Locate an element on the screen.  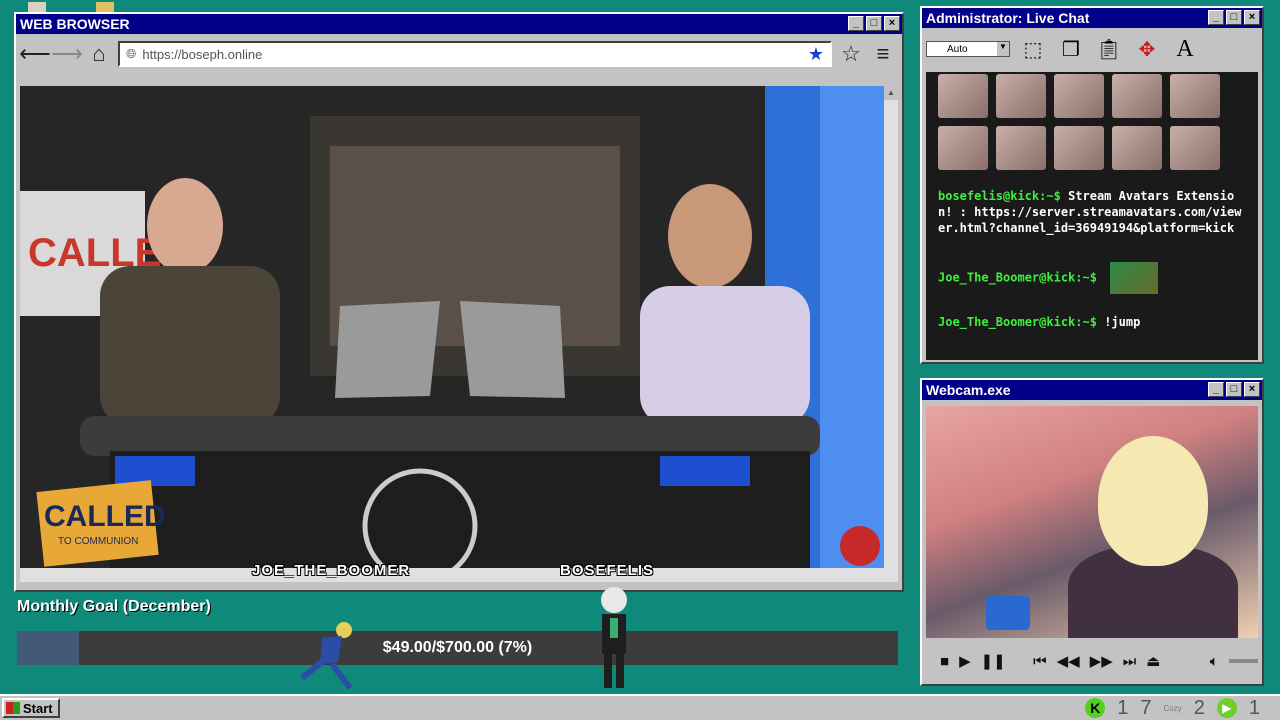
tray-count: 1 is located at coordinates (1254, 707).